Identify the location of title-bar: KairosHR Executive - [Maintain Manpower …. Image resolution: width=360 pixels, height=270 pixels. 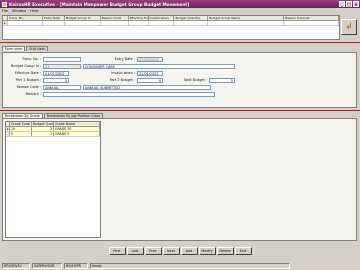
(180, 4).